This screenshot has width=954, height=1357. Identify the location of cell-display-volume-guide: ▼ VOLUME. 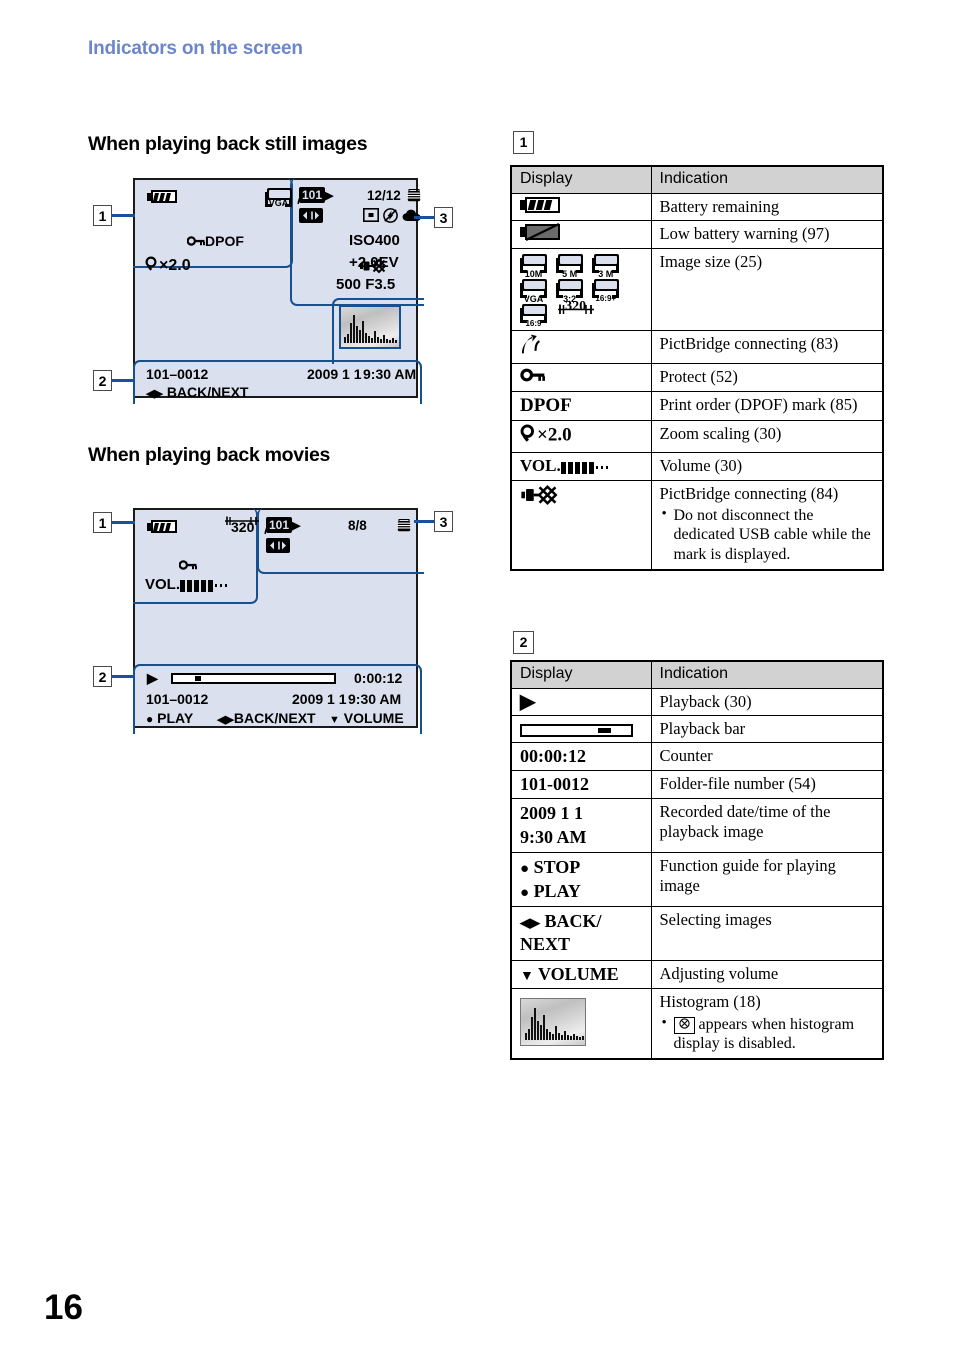
(581, 974).